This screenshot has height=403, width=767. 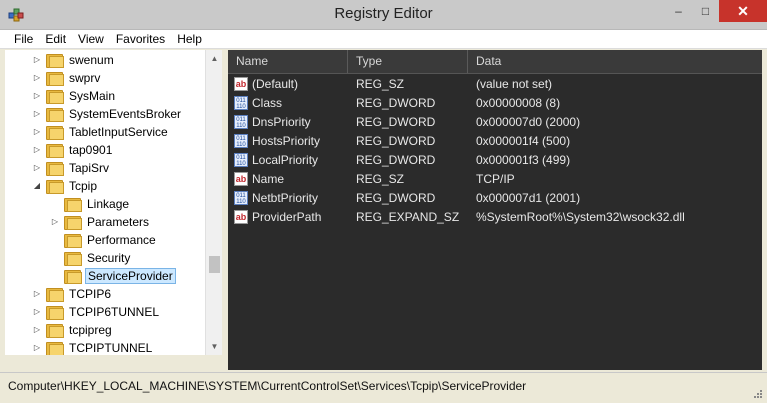 I want to click on tree-scrollbar: ▲ ▼, so click(x=214, y=202).